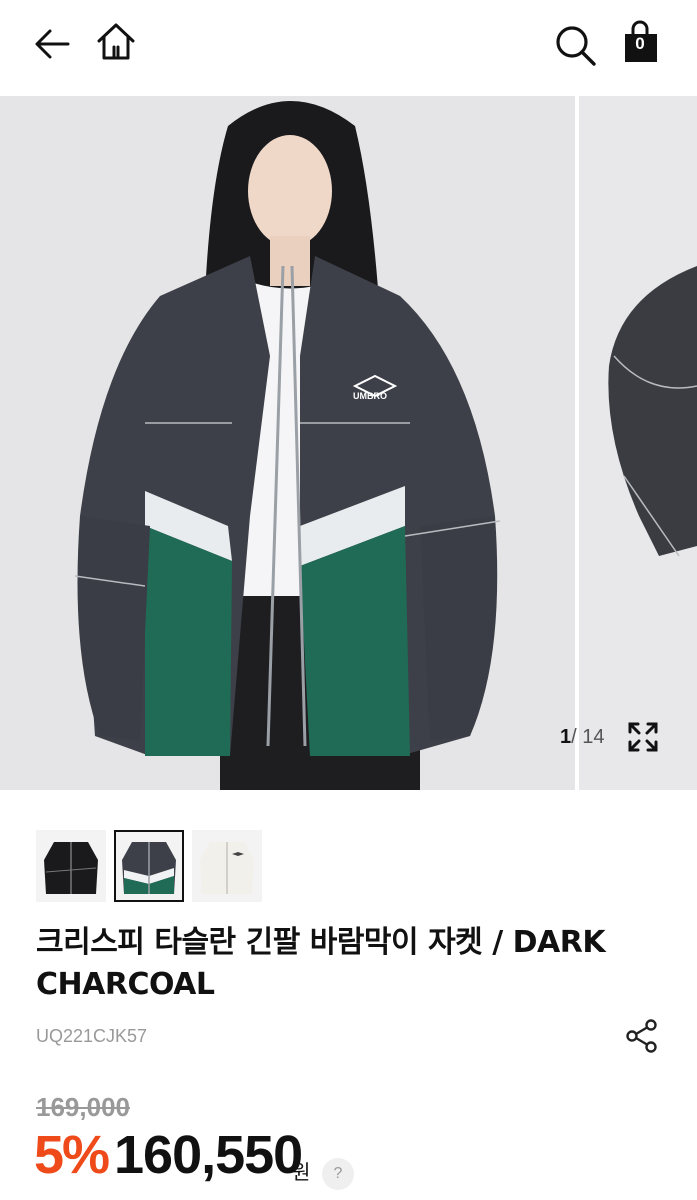 The image size is (697, 1200). Describe the element at coordinates (208, 1155) in the screenshot. I see `sale-price: 160,550` at that location.